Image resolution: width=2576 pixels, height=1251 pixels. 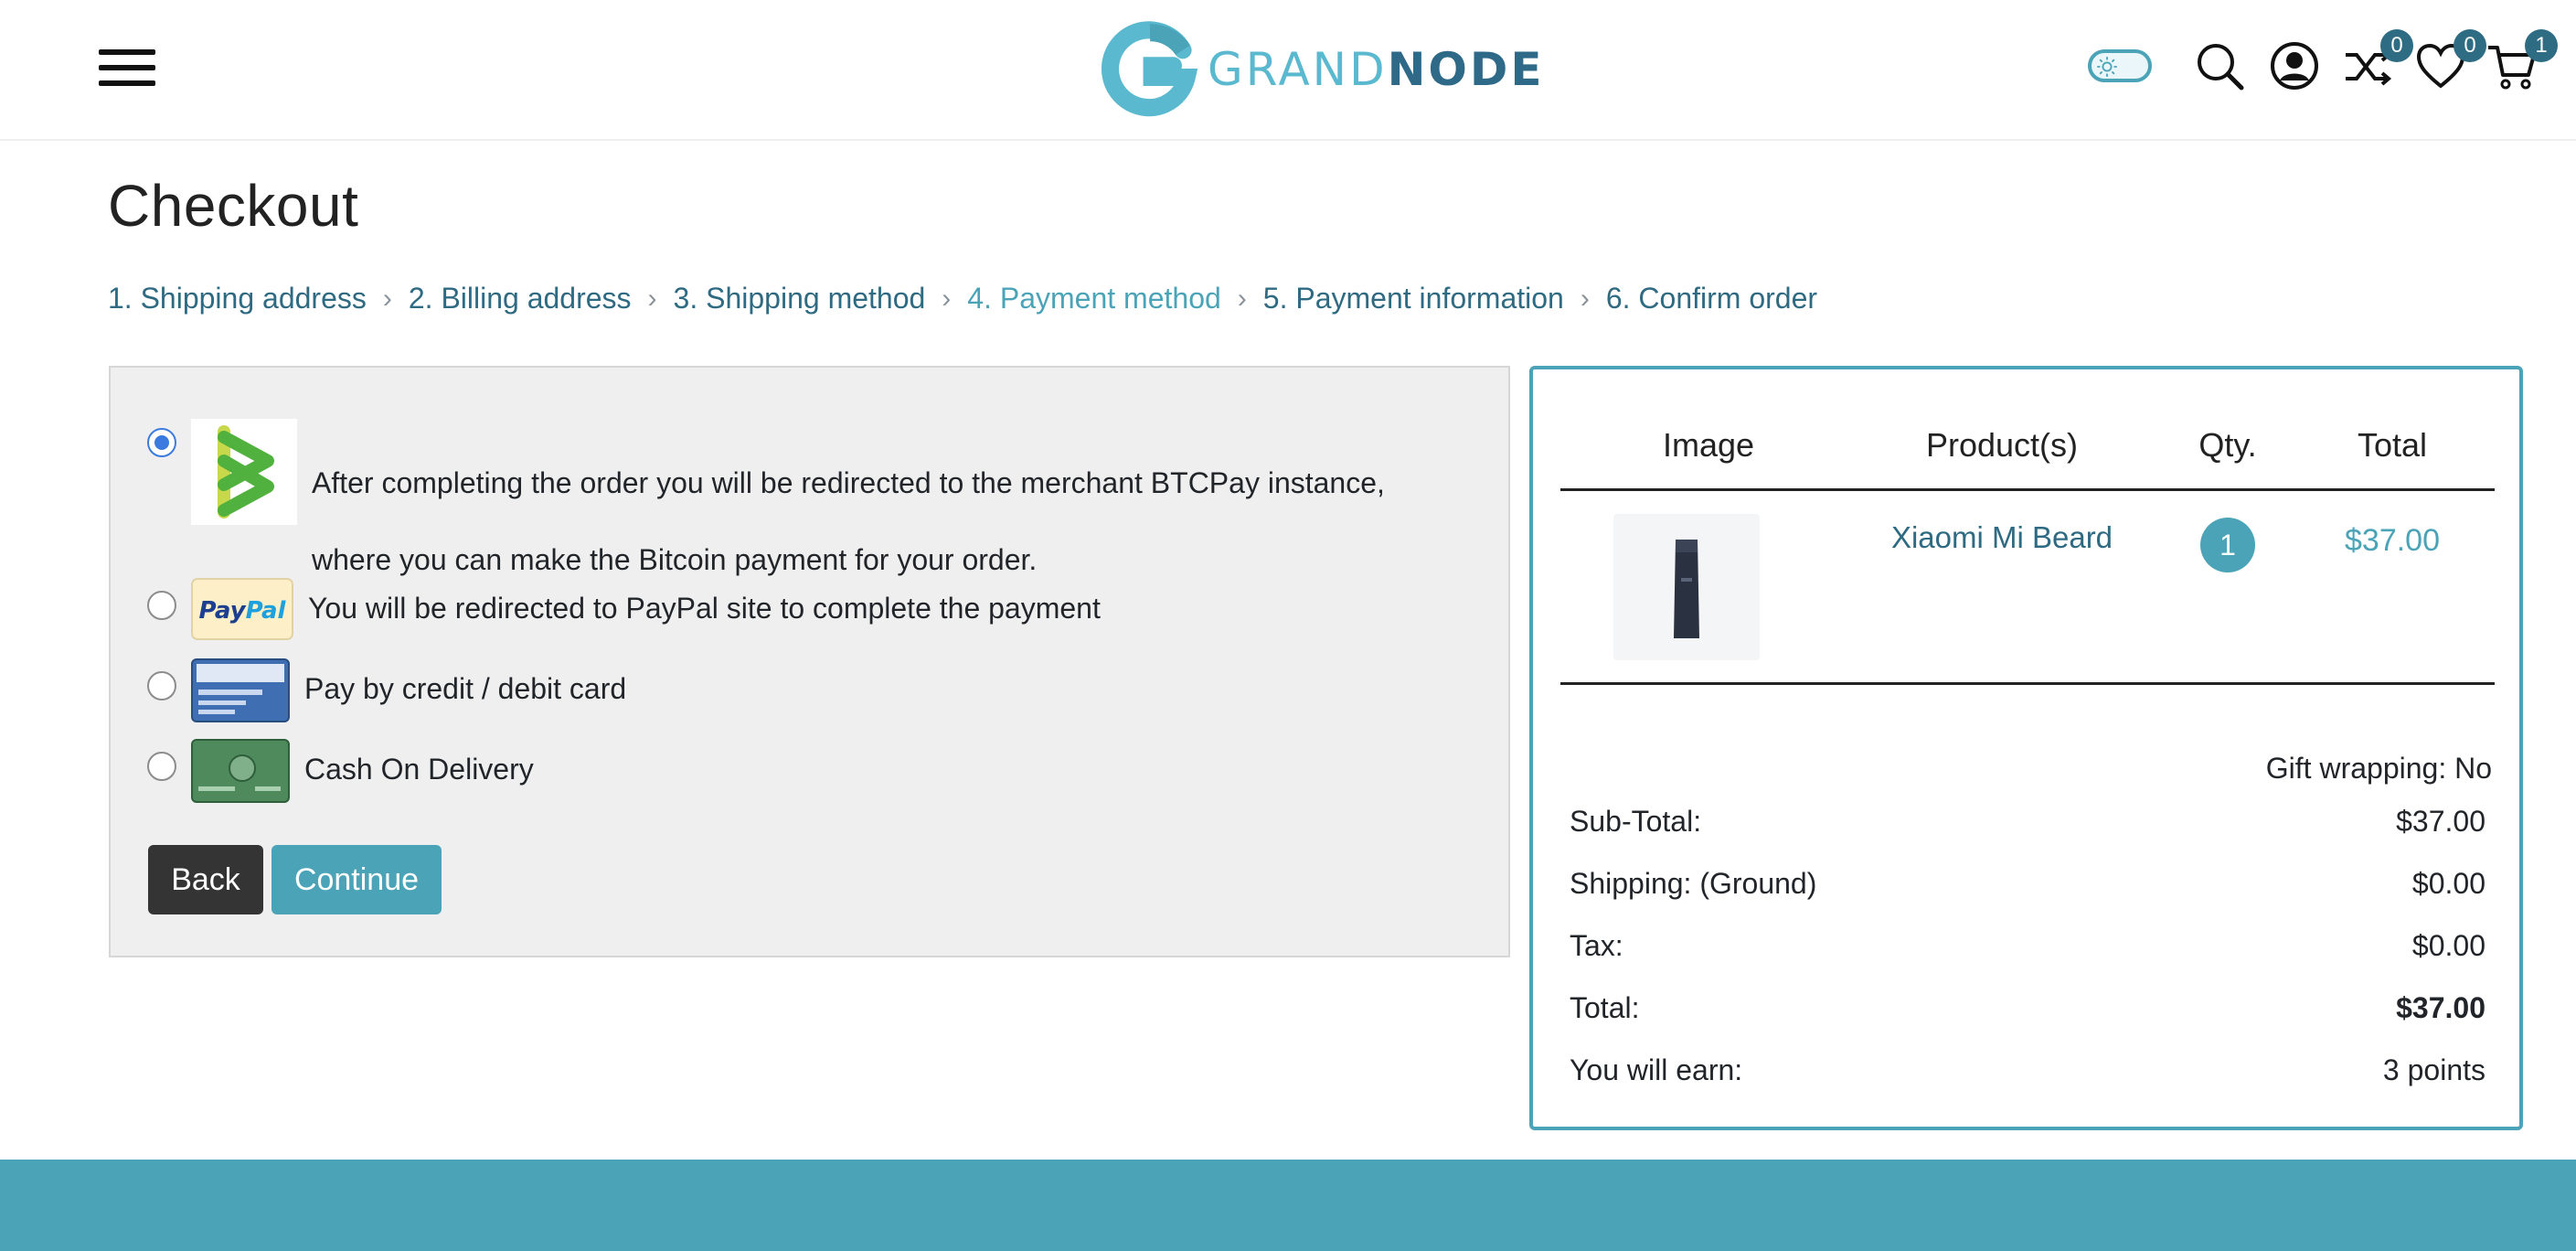 I want to click on paypal-logo-icon: PayPal, so click(x=242, y=609).